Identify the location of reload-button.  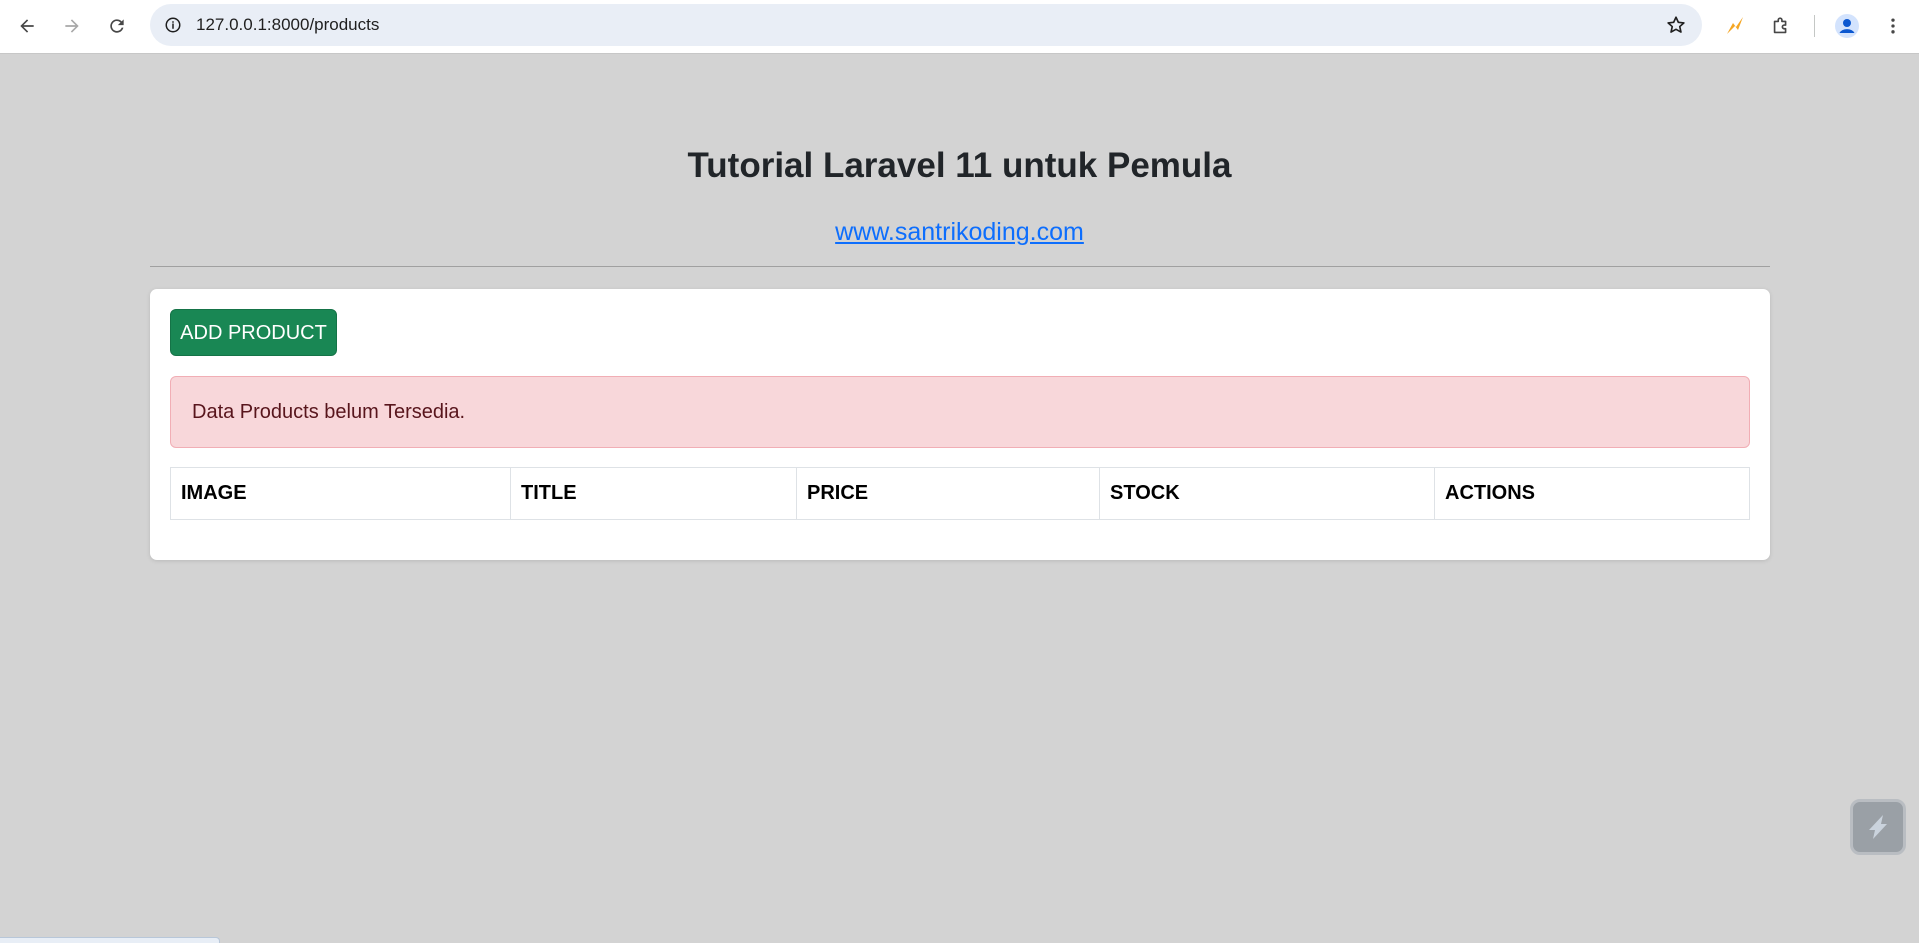
(117, 26).